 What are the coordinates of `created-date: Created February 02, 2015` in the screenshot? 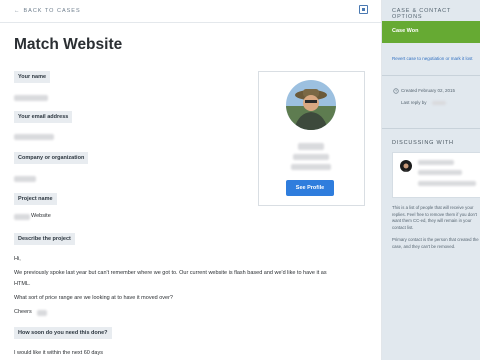 It's located at (428, 90).